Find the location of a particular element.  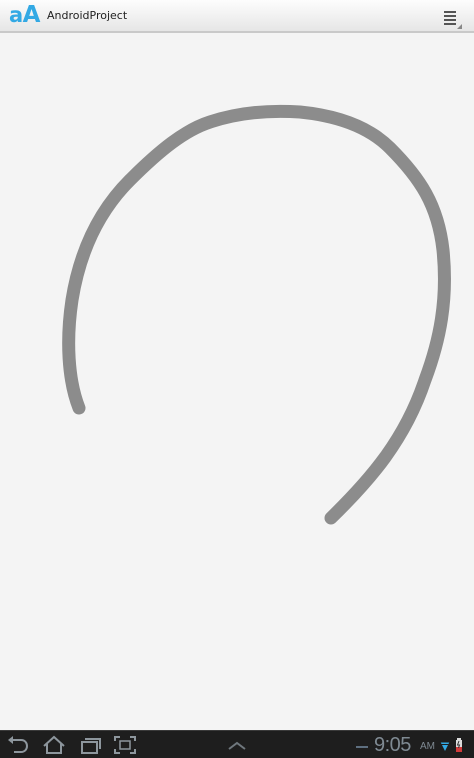

overflow-menu-icon is located at coordinates (452, 19).